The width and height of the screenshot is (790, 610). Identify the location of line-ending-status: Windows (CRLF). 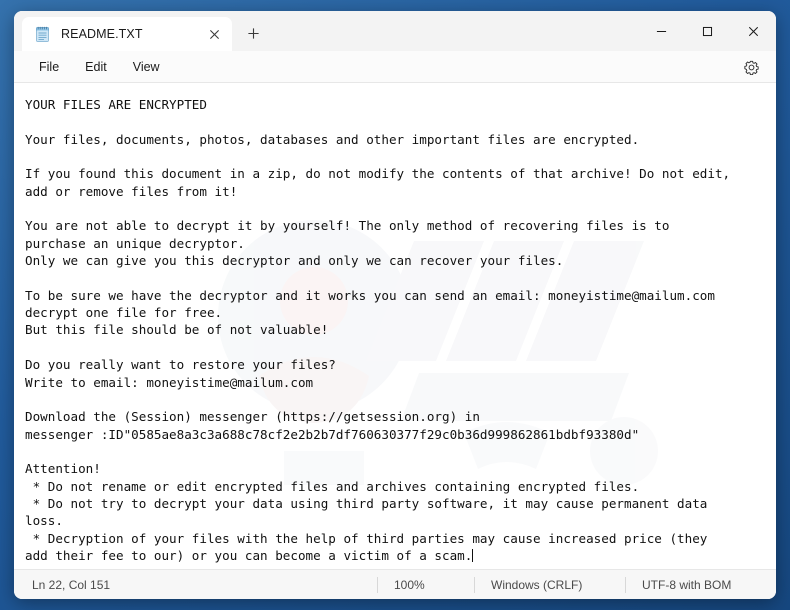
(550, 585).